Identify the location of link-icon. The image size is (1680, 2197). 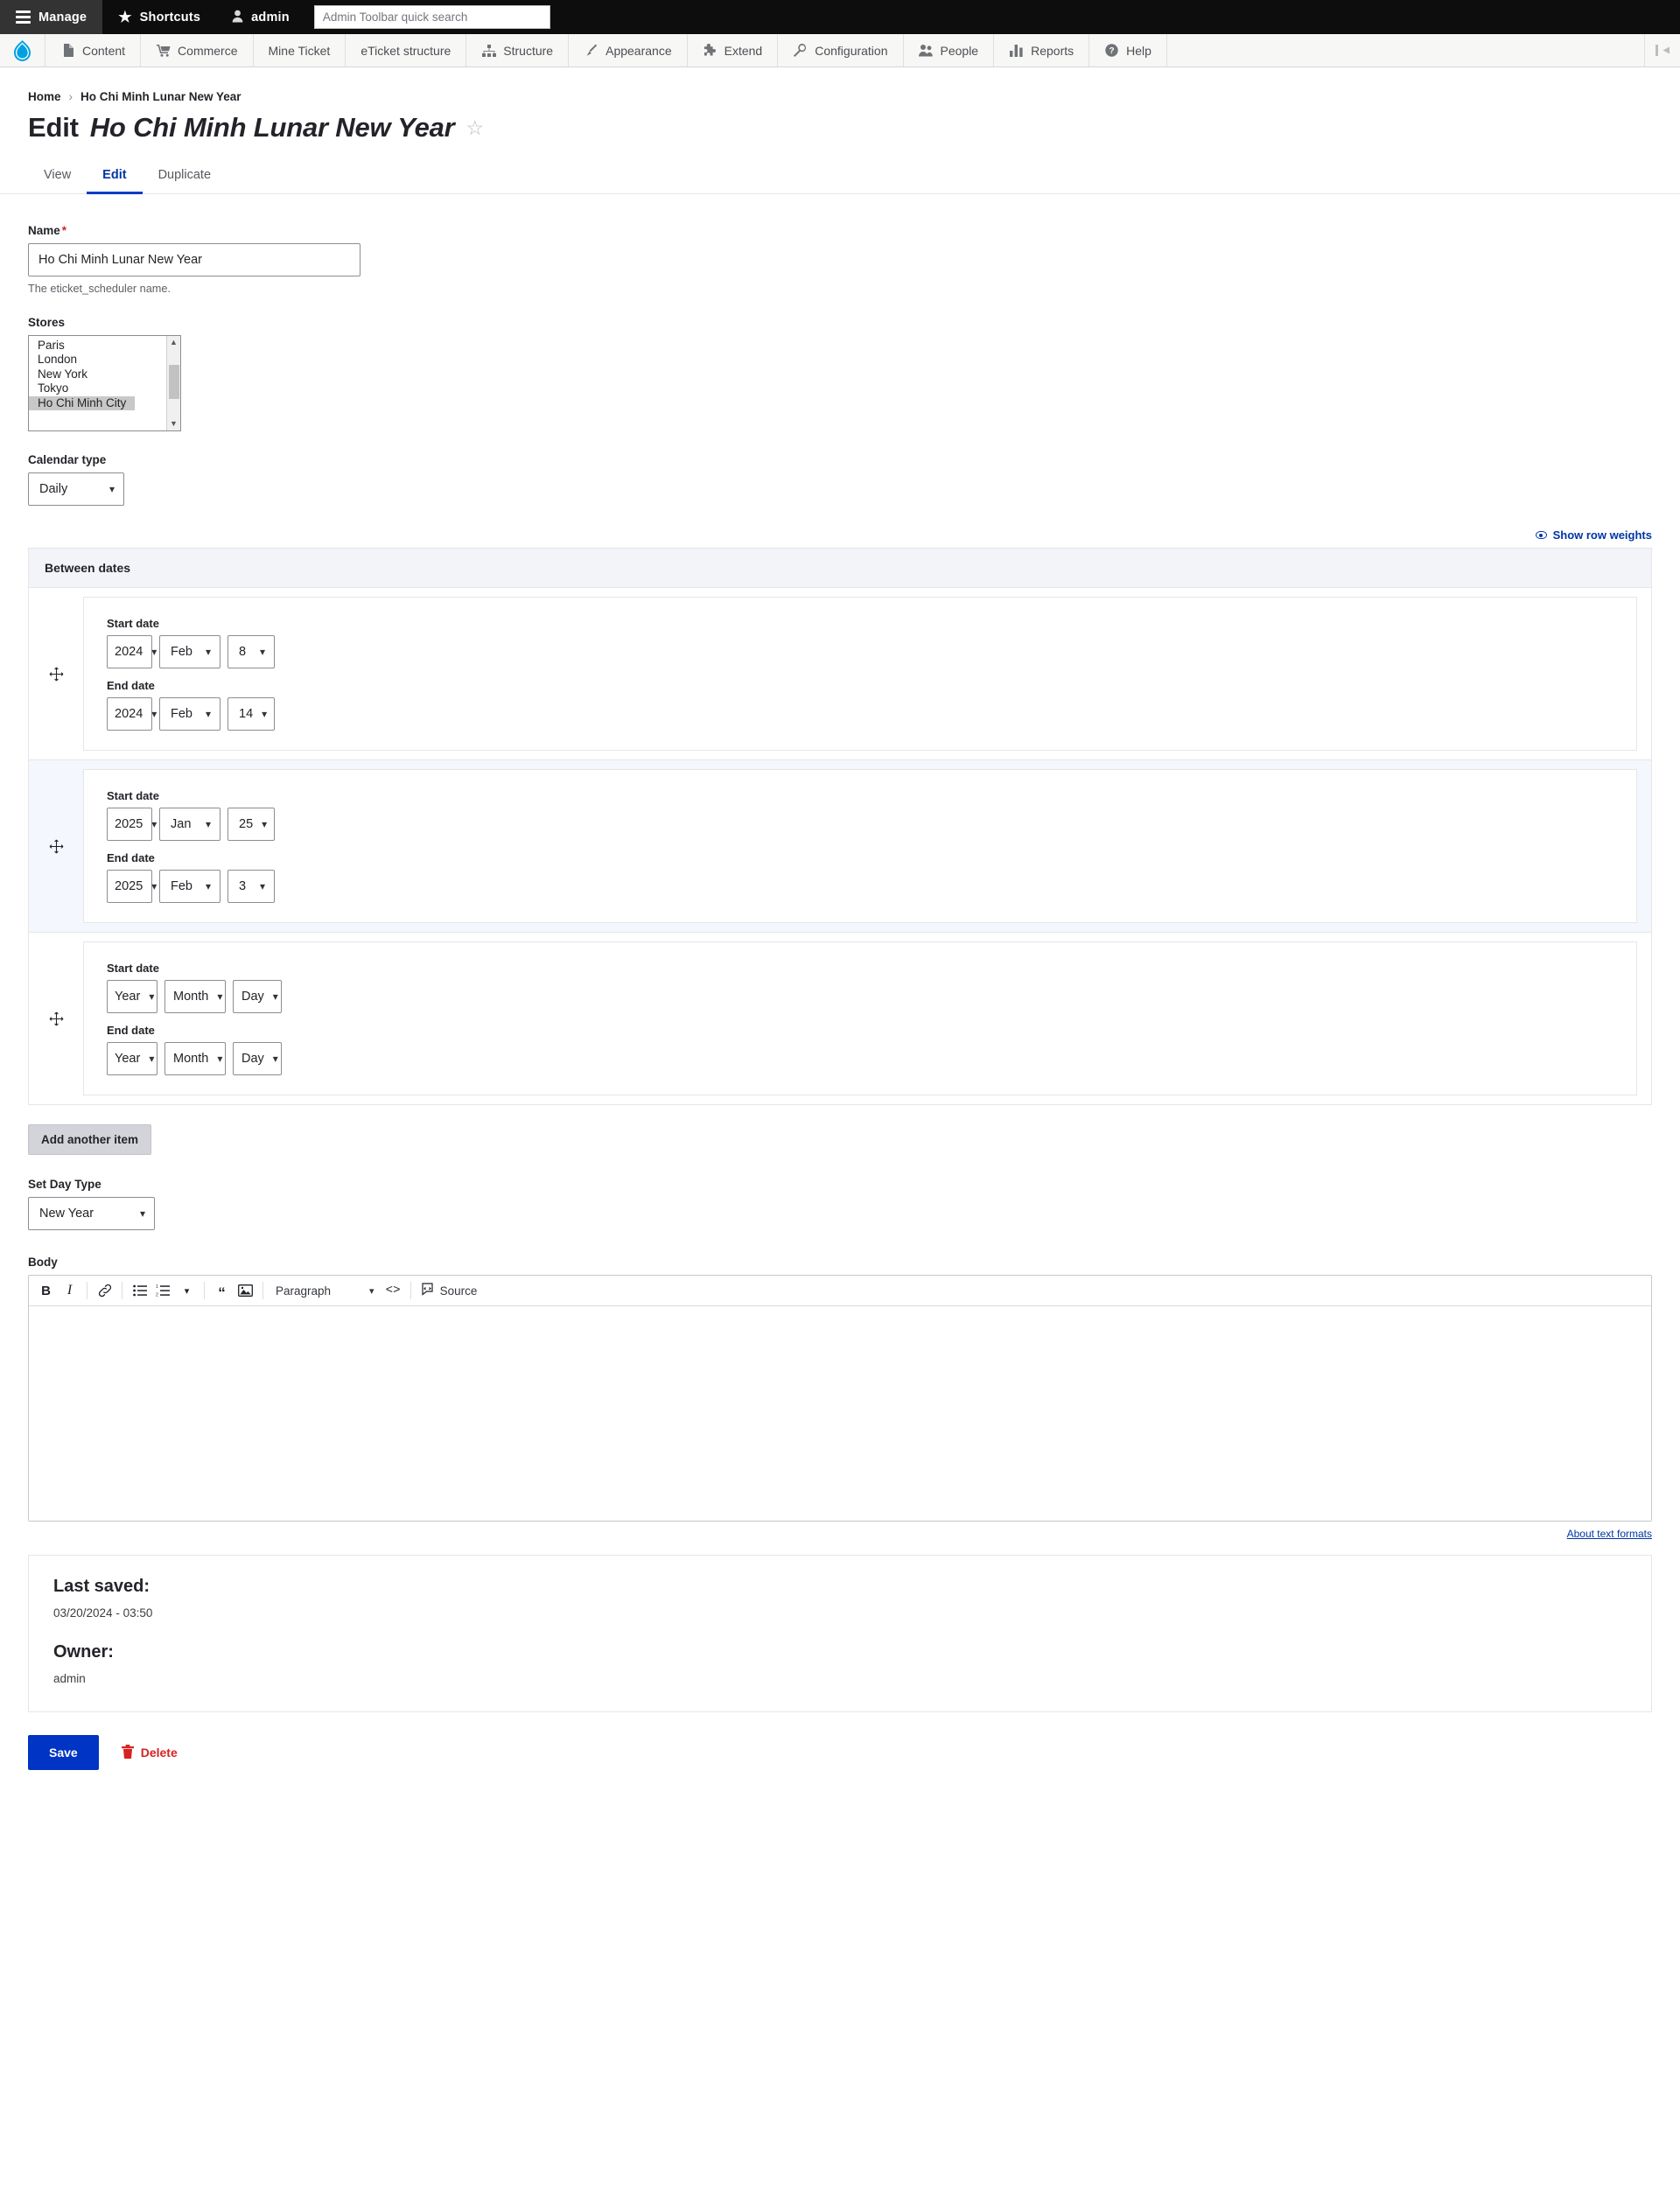
(104, 1291).